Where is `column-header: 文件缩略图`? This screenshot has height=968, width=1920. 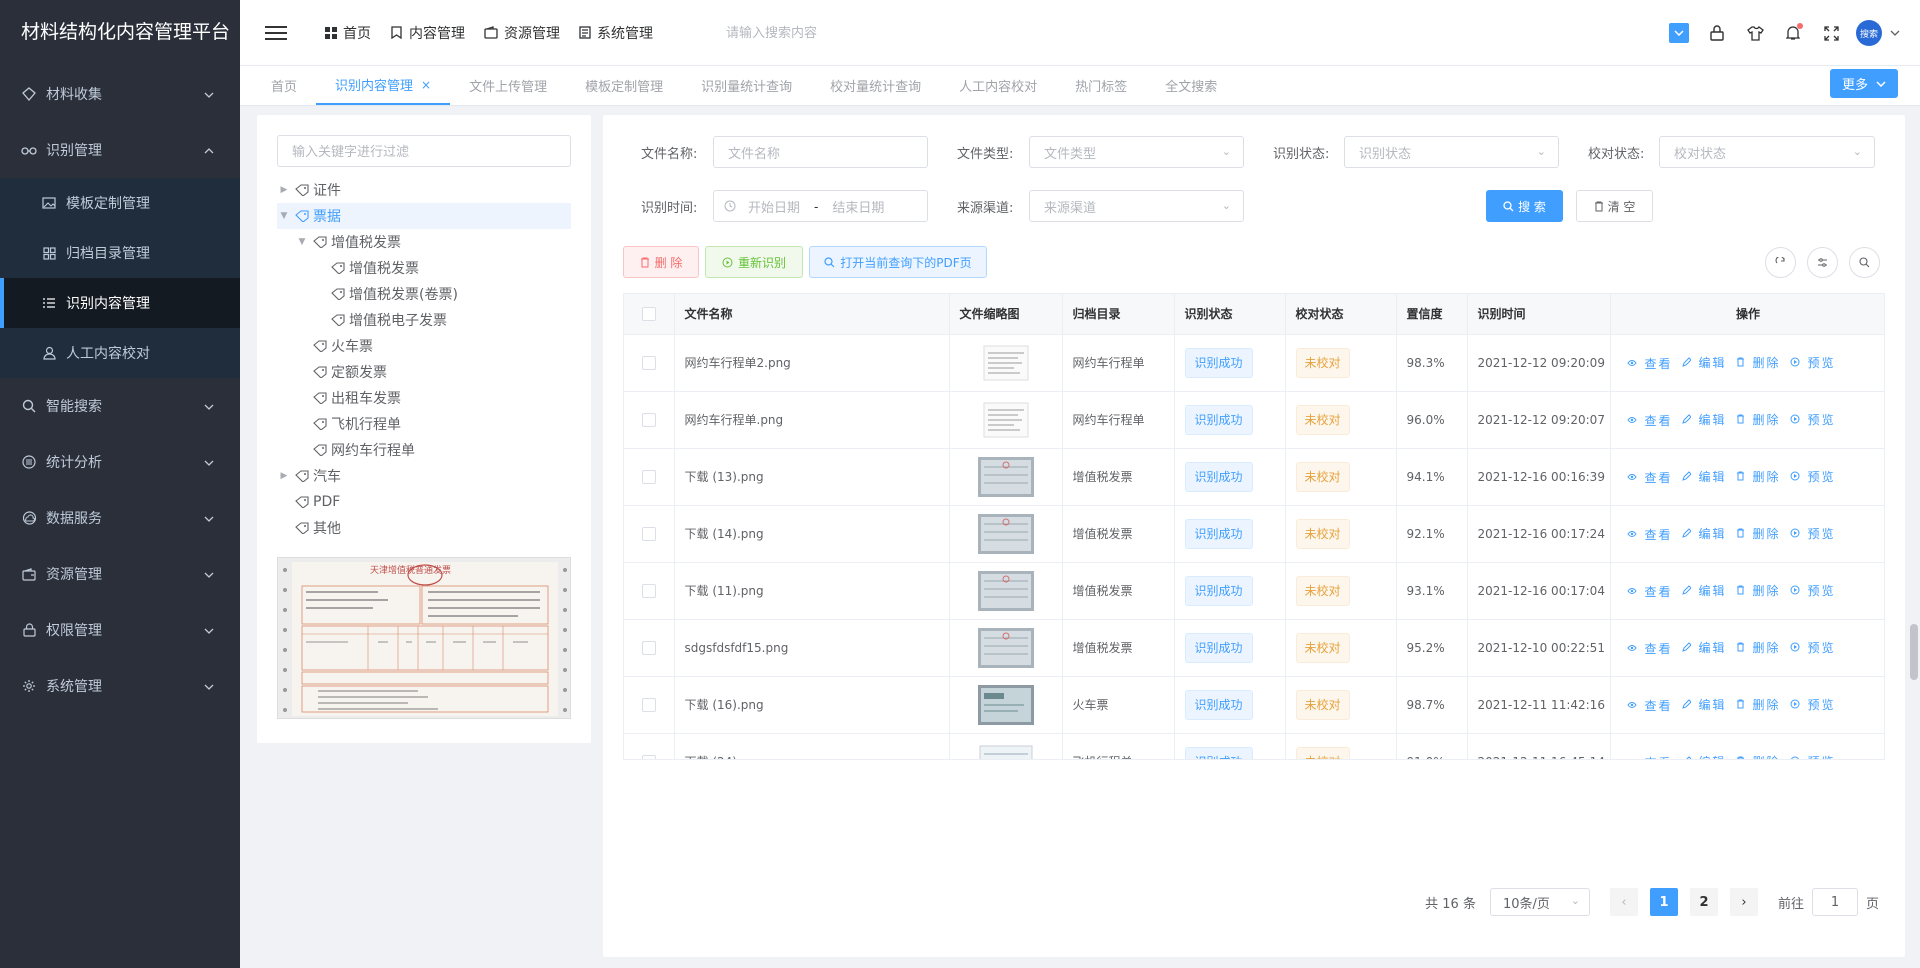
column-header: 文件缩略图 is located at coordinates (1006, 314).